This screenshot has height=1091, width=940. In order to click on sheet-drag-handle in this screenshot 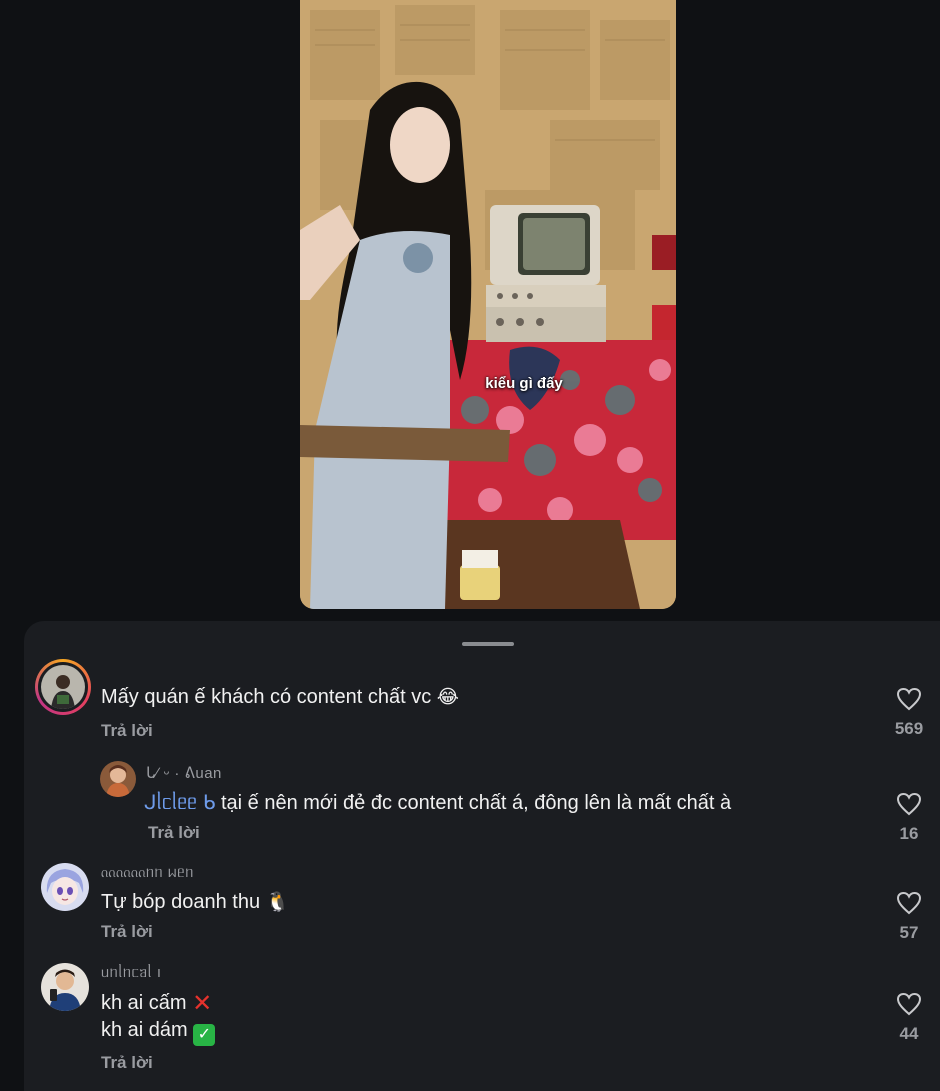, I will do `click(488, 644)`.